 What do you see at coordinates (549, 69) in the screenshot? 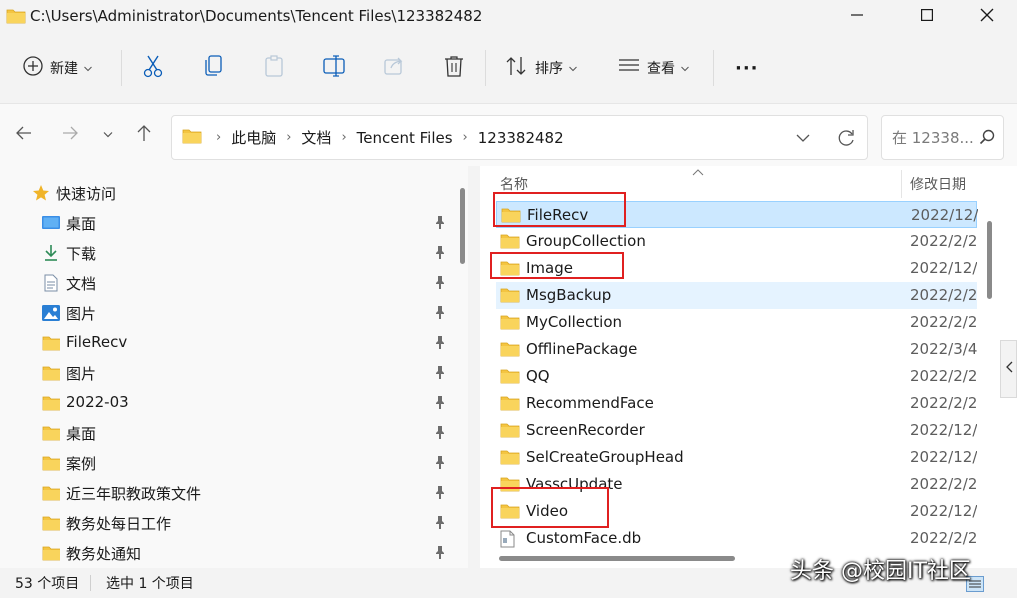
I see `sort-label: 排序` at bounding box center [549, 69].